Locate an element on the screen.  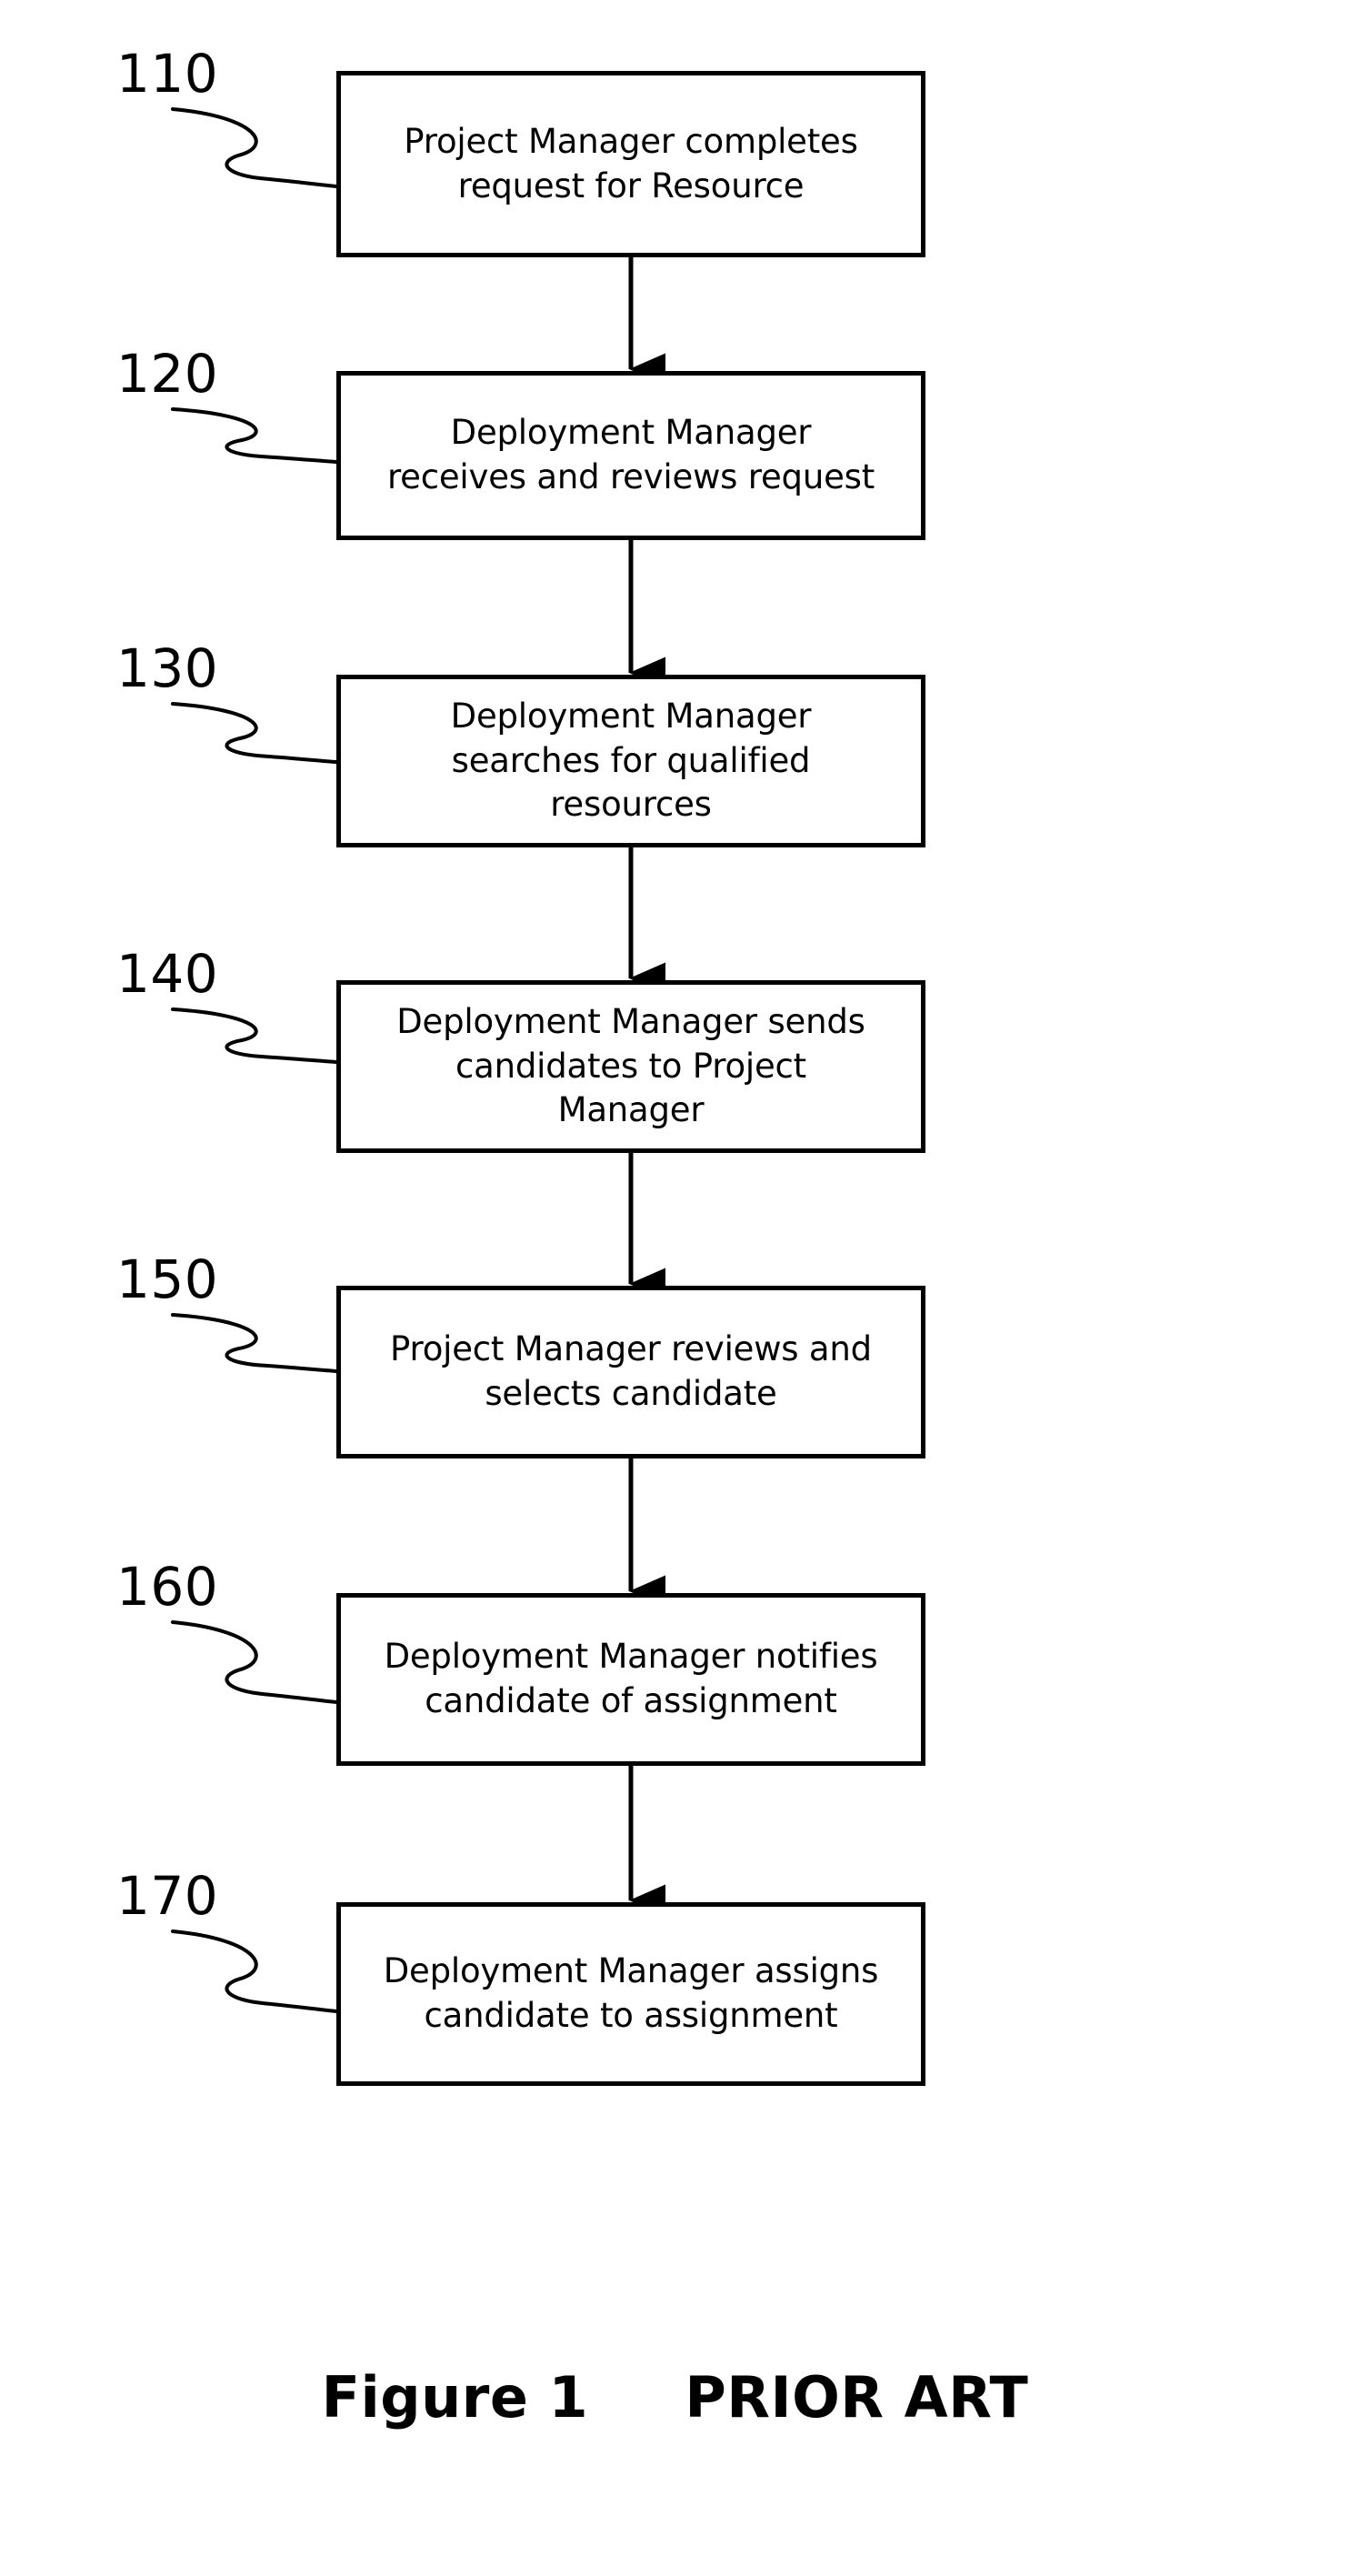
reference-numeral-170: 170 is located at coordinates (168, 1896).